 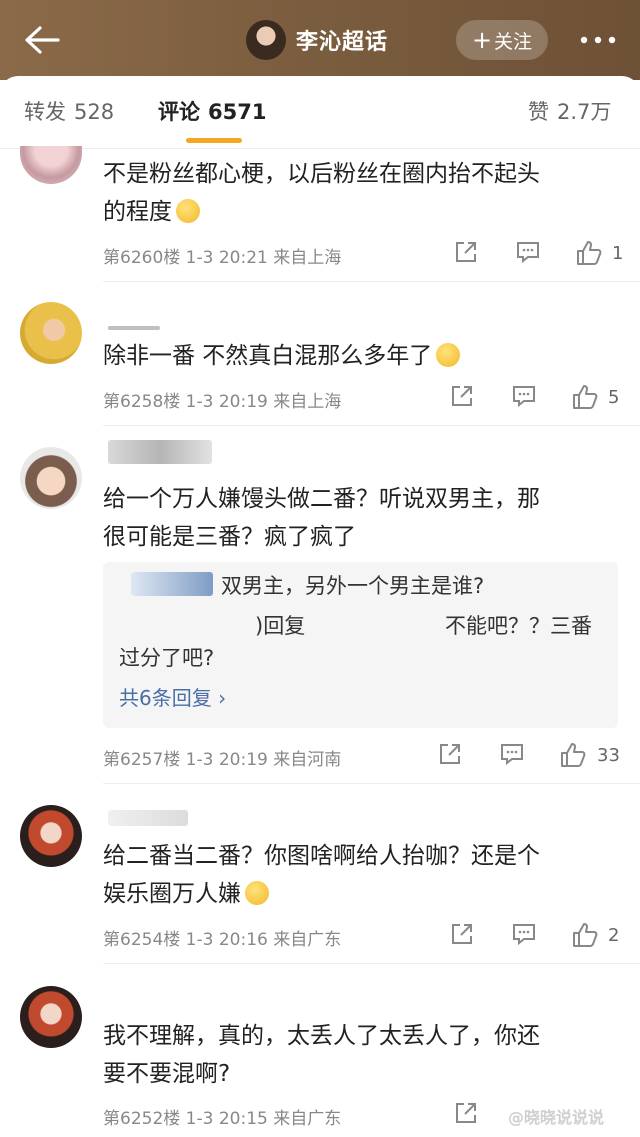 What do you see at coordinates (518, 626) in the screenshot?
I see `reply-text: 不能吧？？三番` at bounding box center [518, 626].